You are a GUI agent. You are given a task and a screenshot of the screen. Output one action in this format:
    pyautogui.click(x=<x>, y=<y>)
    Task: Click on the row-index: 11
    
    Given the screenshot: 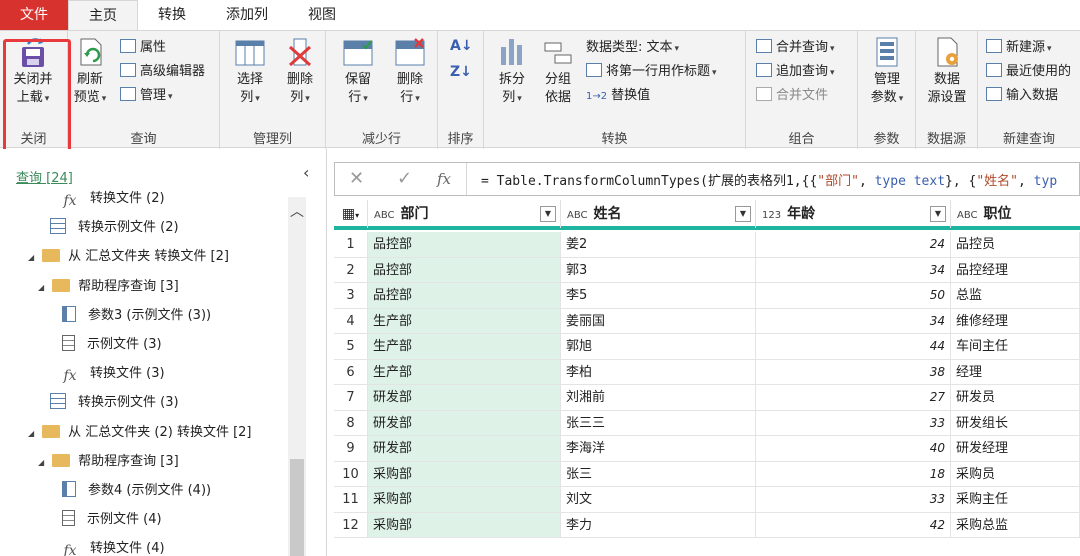 What is the action you would take?
    pyautogui.click(x=351, y=500)
    